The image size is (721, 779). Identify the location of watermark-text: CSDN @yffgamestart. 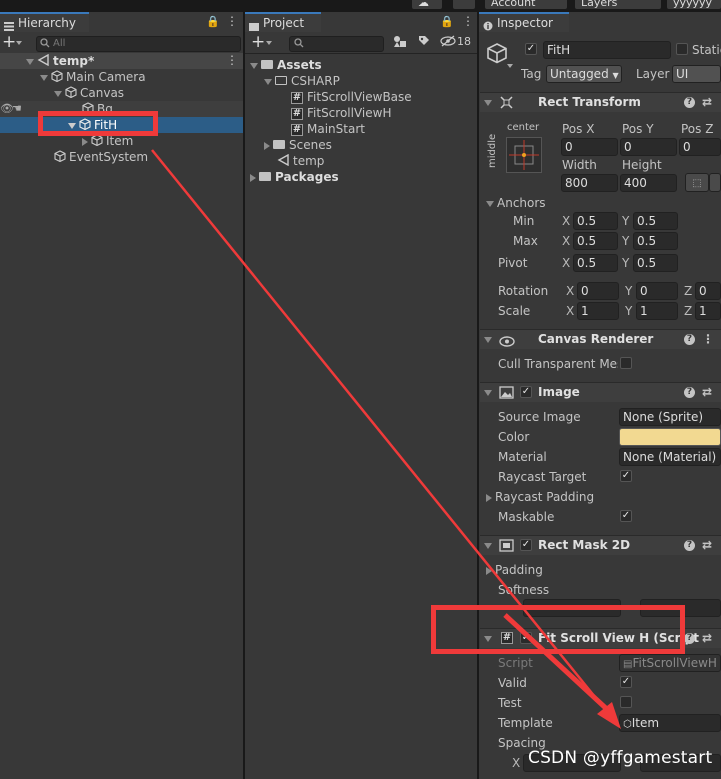
(620, 758).